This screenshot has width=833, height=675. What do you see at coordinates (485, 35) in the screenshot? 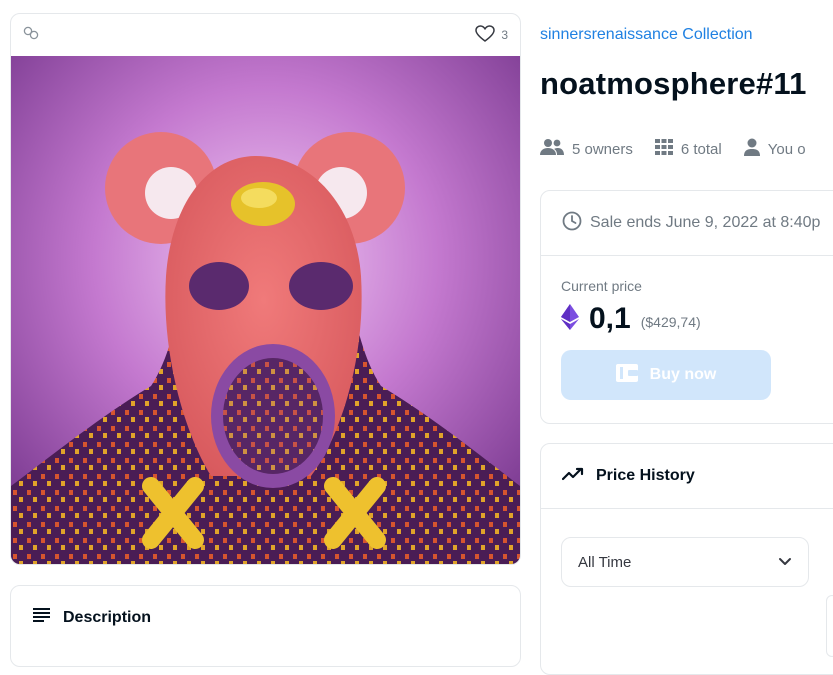
I see `heart-icon` at bounding box center [485, 35].